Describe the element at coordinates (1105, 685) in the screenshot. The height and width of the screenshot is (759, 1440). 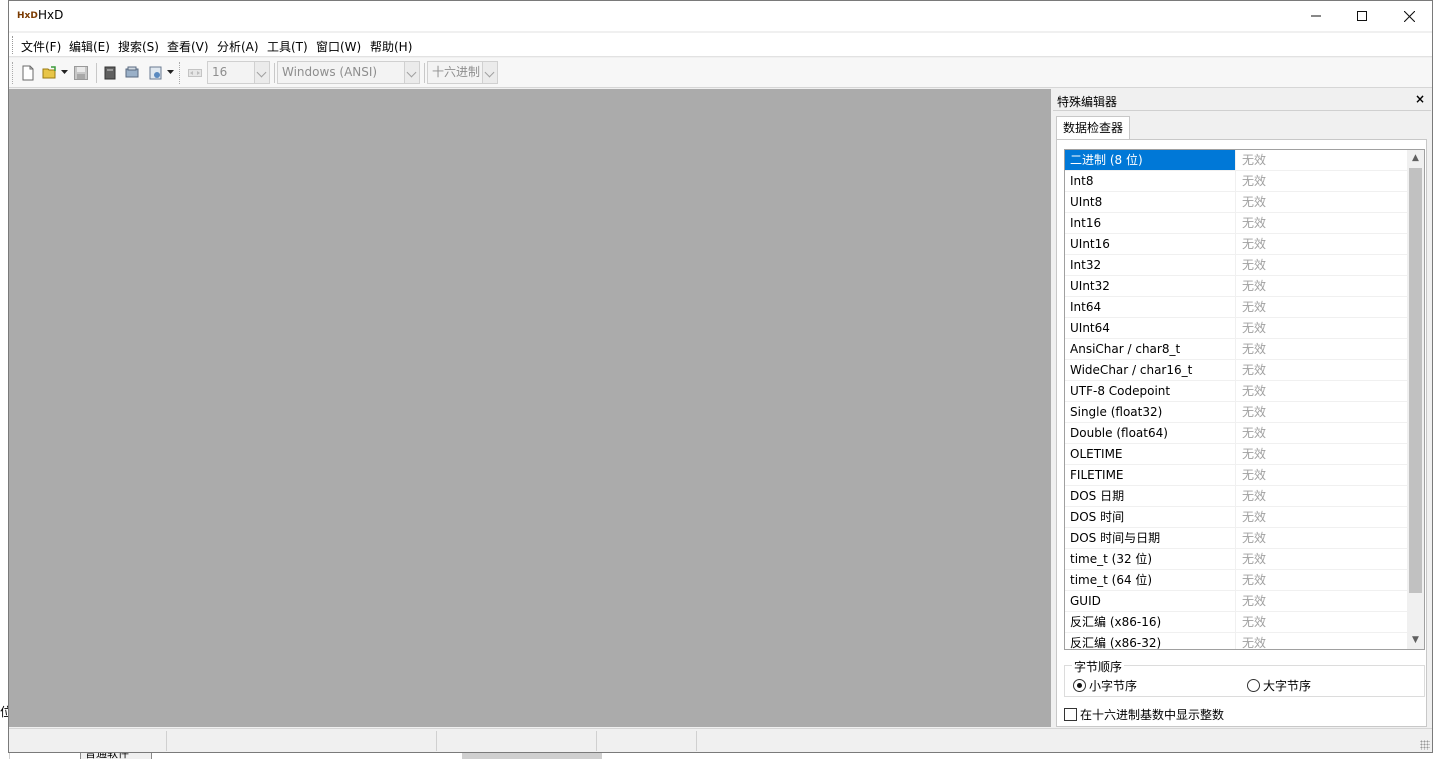
I see `little-endian-radio: 小字节序` at that location.